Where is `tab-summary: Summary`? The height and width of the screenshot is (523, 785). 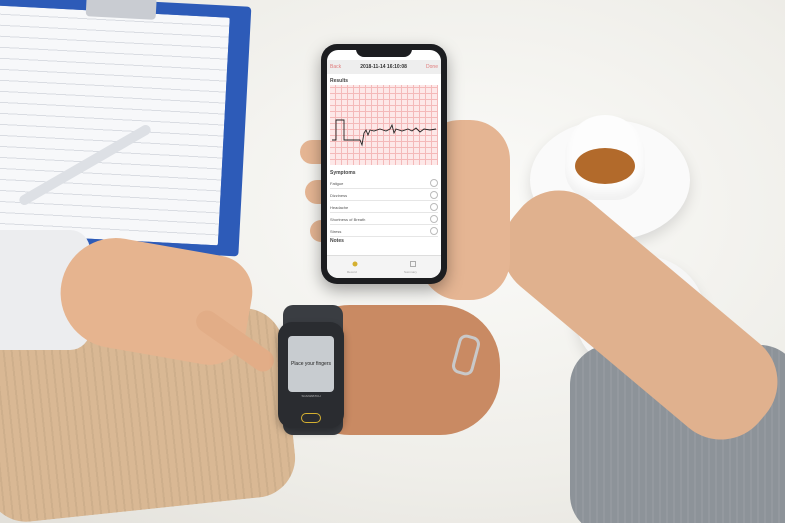 tab-summary: Summary is located at coordinates (410, 272).